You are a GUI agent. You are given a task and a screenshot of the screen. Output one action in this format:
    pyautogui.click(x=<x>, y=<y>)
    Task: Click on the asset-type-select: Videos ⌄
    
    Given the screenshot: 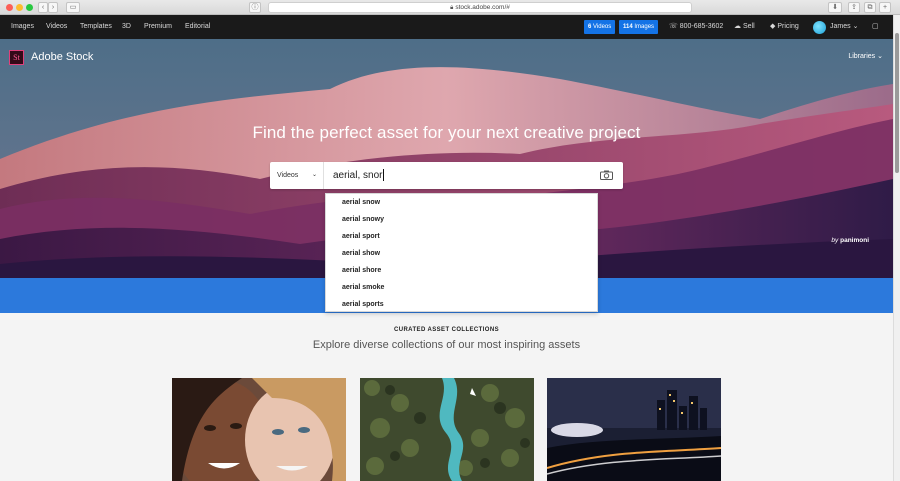 What is the action you would take?
    pyautogui.click(x=297, y=175)
    